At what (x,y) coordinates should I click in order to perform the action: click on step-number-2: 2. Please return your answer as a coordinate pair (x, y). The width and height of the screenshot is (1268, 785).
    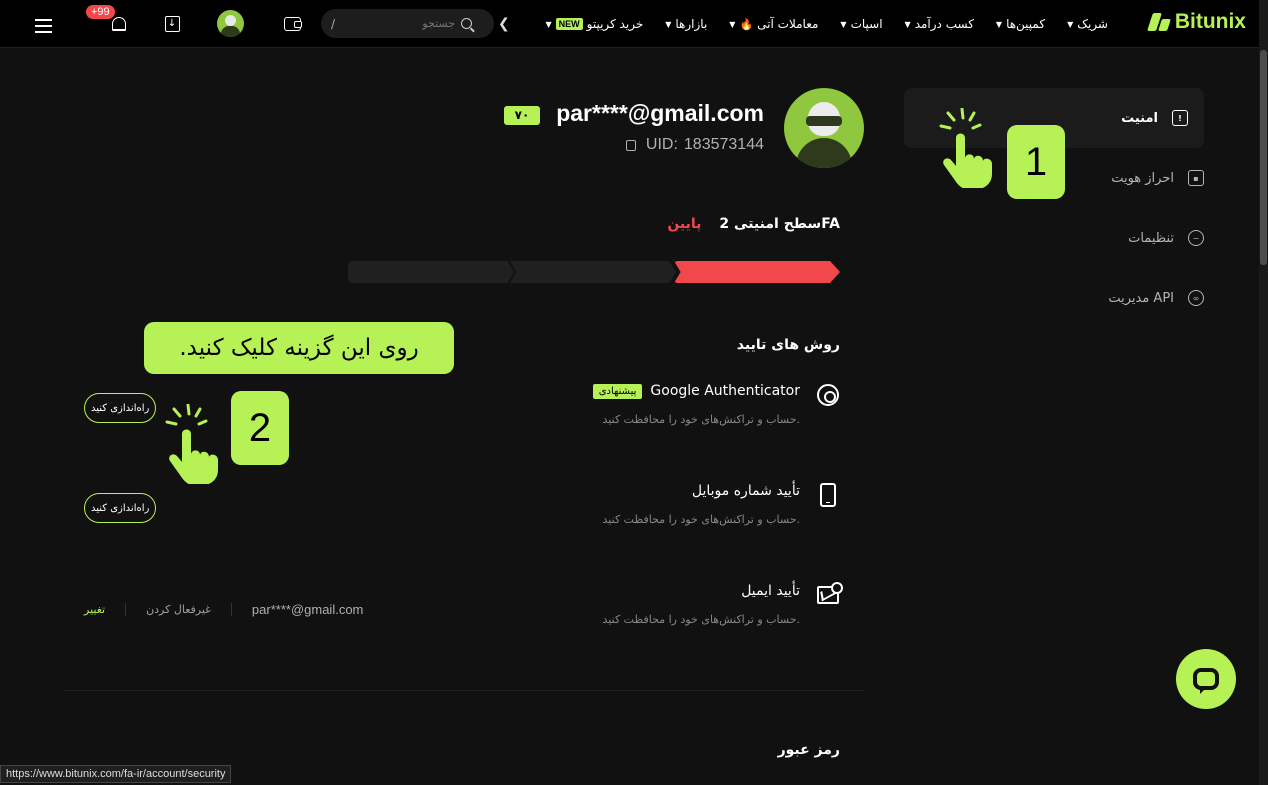
    Looking at the image, I should click on (260, 428).